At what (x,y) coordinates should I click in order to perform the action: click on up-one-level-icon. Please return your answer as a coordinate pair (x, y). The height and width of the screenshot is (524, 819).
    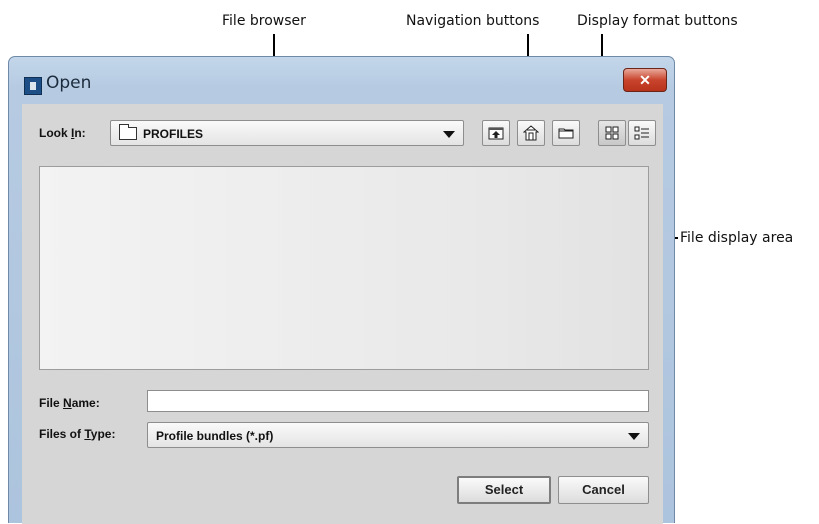
    Looking at the image, I should click on (496, 133).